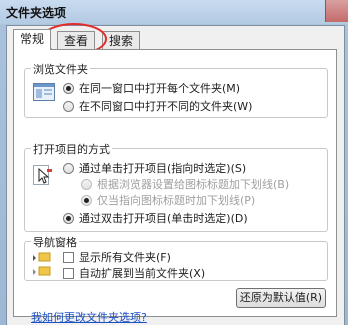 The width and height of the screenshot is (348, 325). What do you see at coordinates (68, 273) in the screenshot?
I see `checkbox-auto-expand` at bounding box center [68, 273].